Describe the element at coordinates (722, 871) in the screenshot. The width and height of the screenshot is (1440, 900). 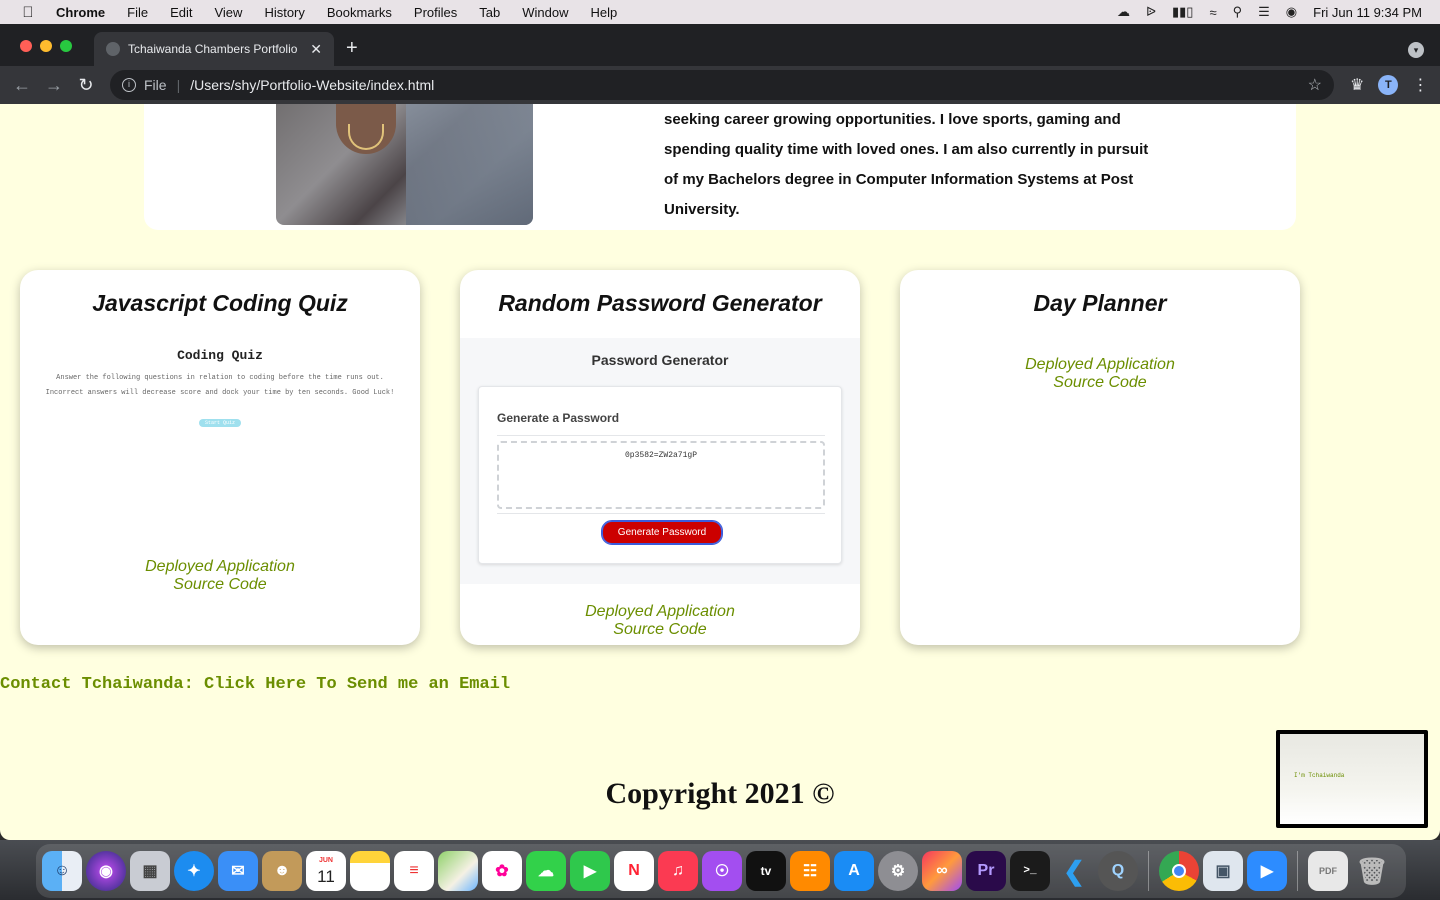
I see `podcasts-icon: ☉` at that location.